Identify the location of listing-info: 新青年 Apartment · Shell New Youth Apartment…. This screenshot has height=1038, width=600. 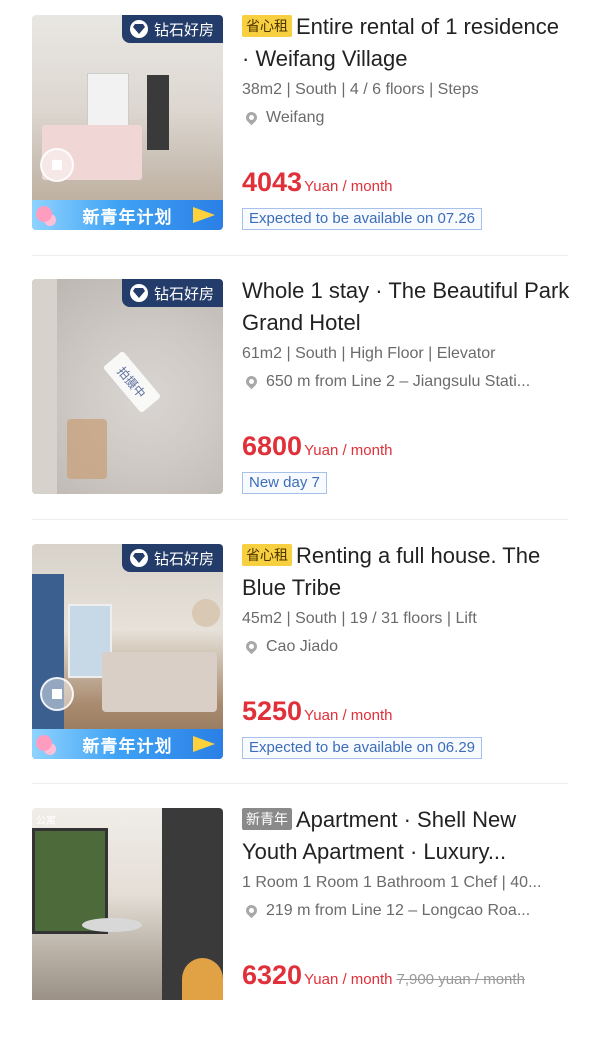
(407, 898).